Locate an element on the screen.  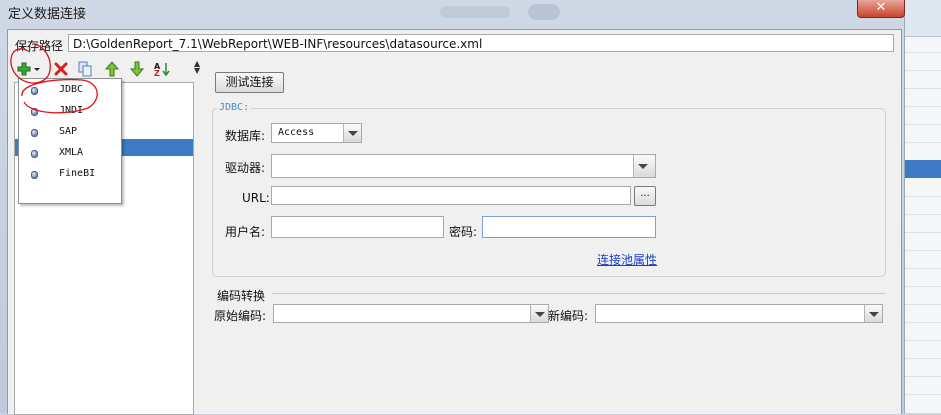
driver-label: 驱动器: is located at coordinates (245, 168).